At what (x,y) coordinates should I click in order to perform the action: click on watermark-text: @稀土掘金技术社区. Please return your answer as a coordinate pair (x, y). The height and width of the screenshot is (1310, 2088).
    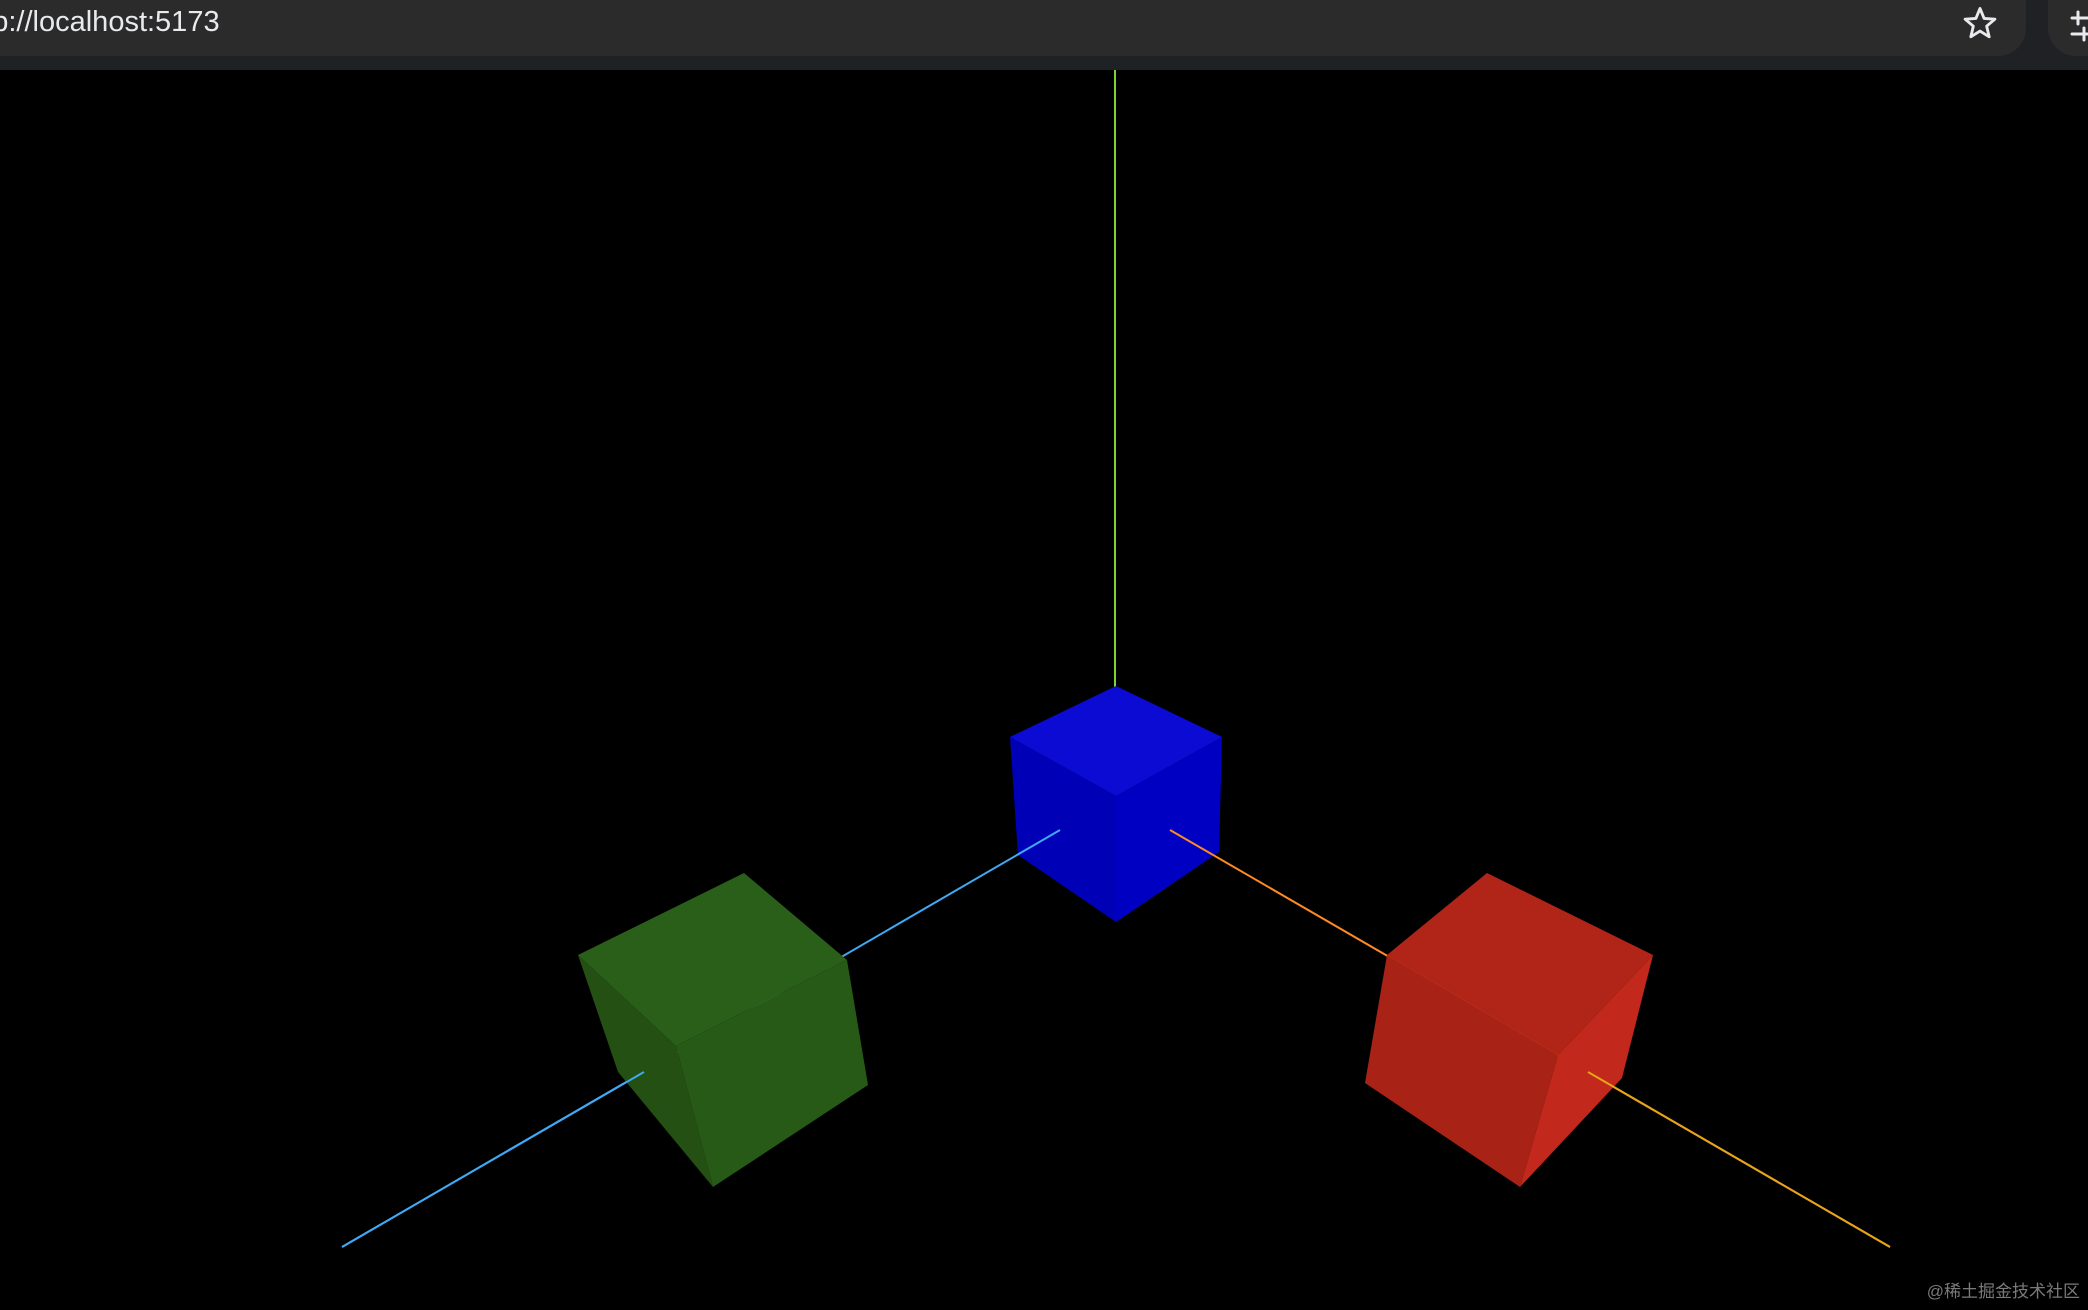
    Looking at the image, I should click on (2003, 1291).